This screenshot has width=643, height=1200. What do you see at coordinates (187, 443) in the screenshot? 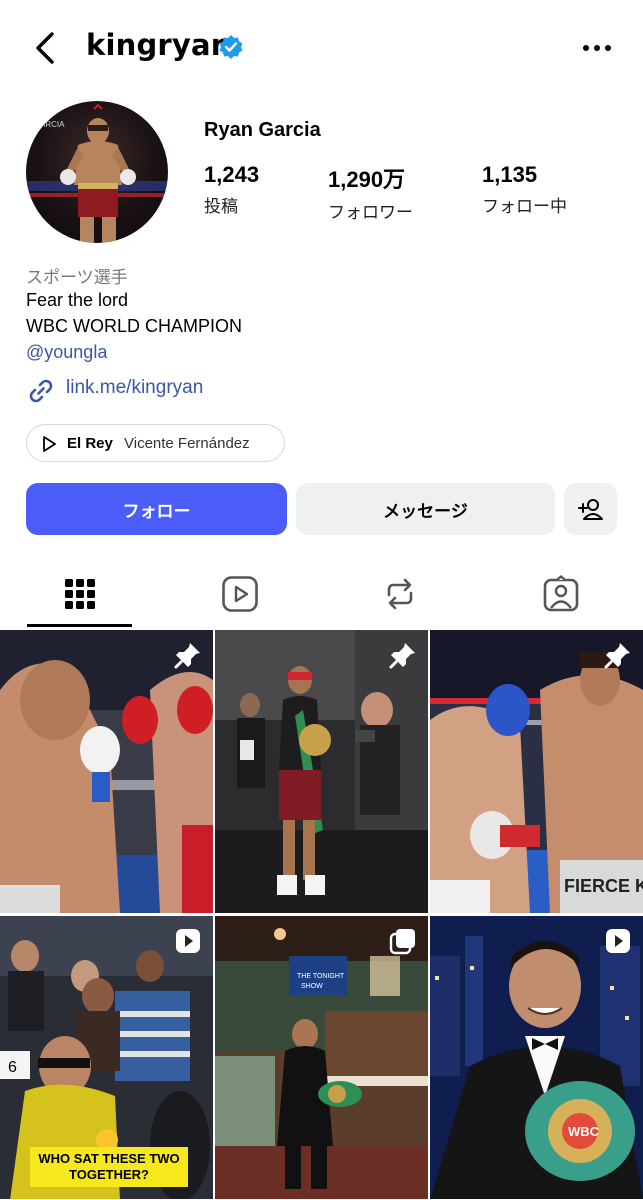
I see `music-artist: Vicente Fernández` at bounding box center [187, 443].